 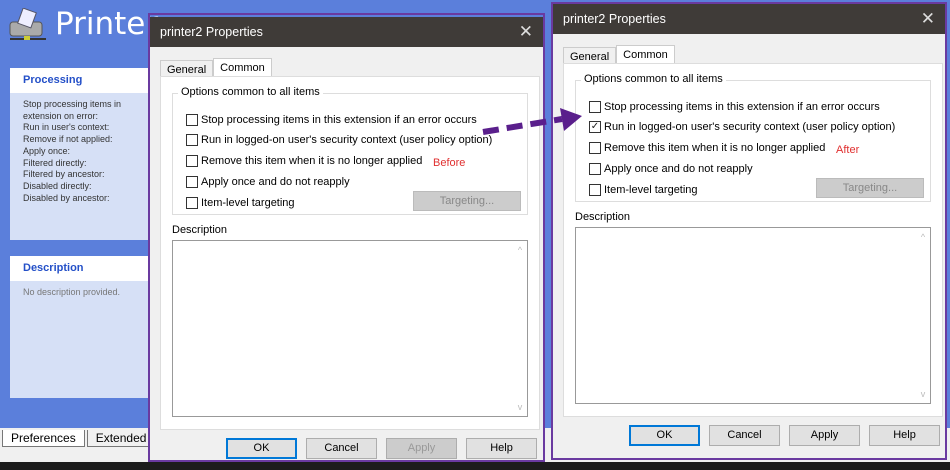 What do you see at coordinates (64, 174) in the screenshot?
I see `processing-line: Filtered by ancestor:` at bounding box center [64, 174].